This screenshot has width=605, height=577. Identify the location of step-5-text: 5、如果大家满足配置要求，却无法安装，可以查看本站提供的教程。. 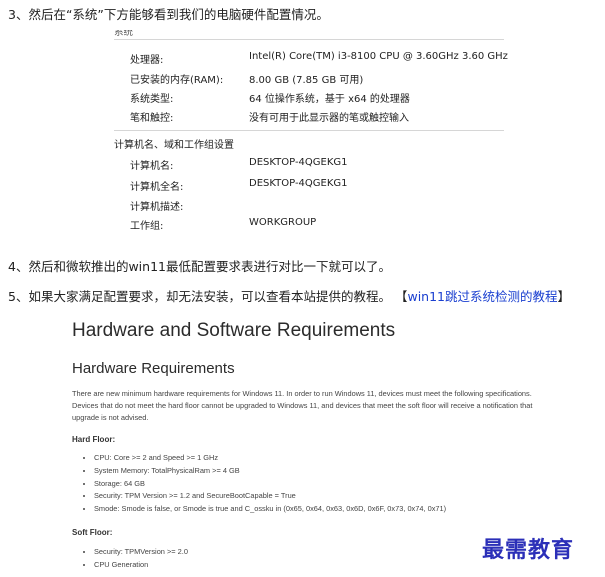
(199, 296).